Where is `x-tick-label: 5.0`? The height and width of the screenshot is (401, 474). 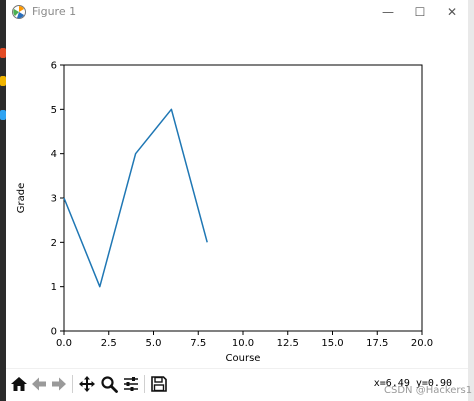 x-tick-label: 5.0 is located at coordinates (154, 343).